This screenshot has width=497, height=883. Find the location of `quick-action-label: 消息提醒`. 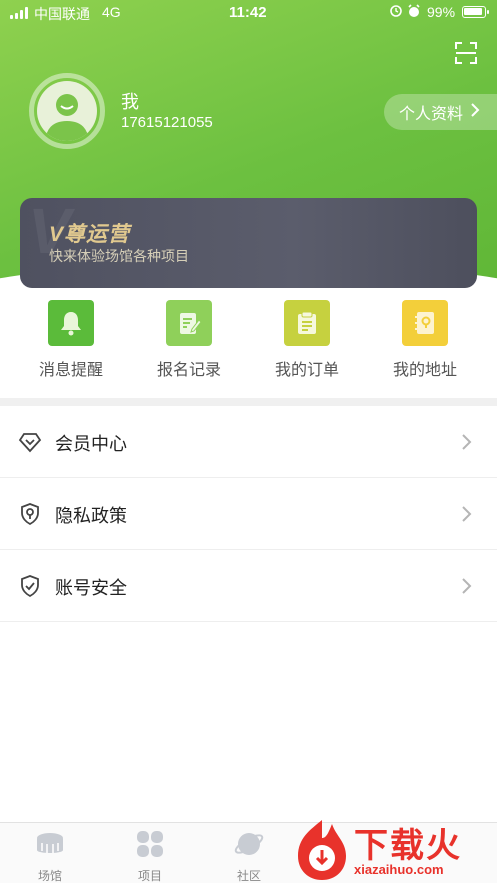

quick-action-label: 消息提醒 is located at coordinates (70, 370).